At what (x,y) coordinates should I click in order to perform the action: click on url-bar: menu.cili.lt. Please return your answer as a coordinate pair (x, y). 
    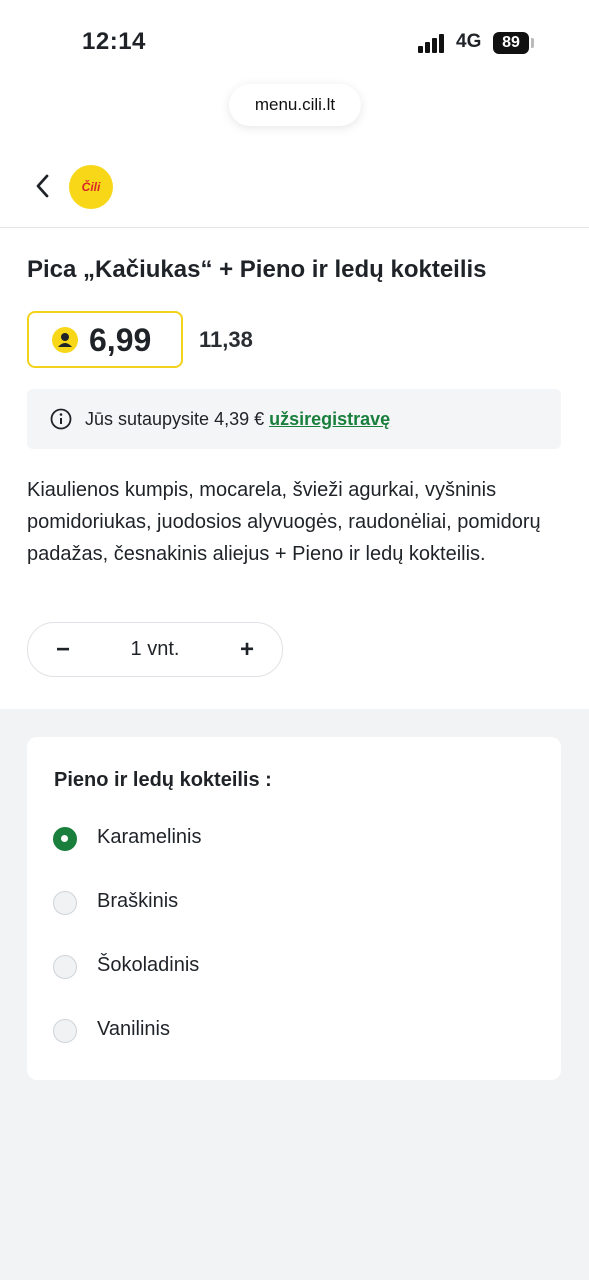
    Looking at the image, I should click on (295, 105).